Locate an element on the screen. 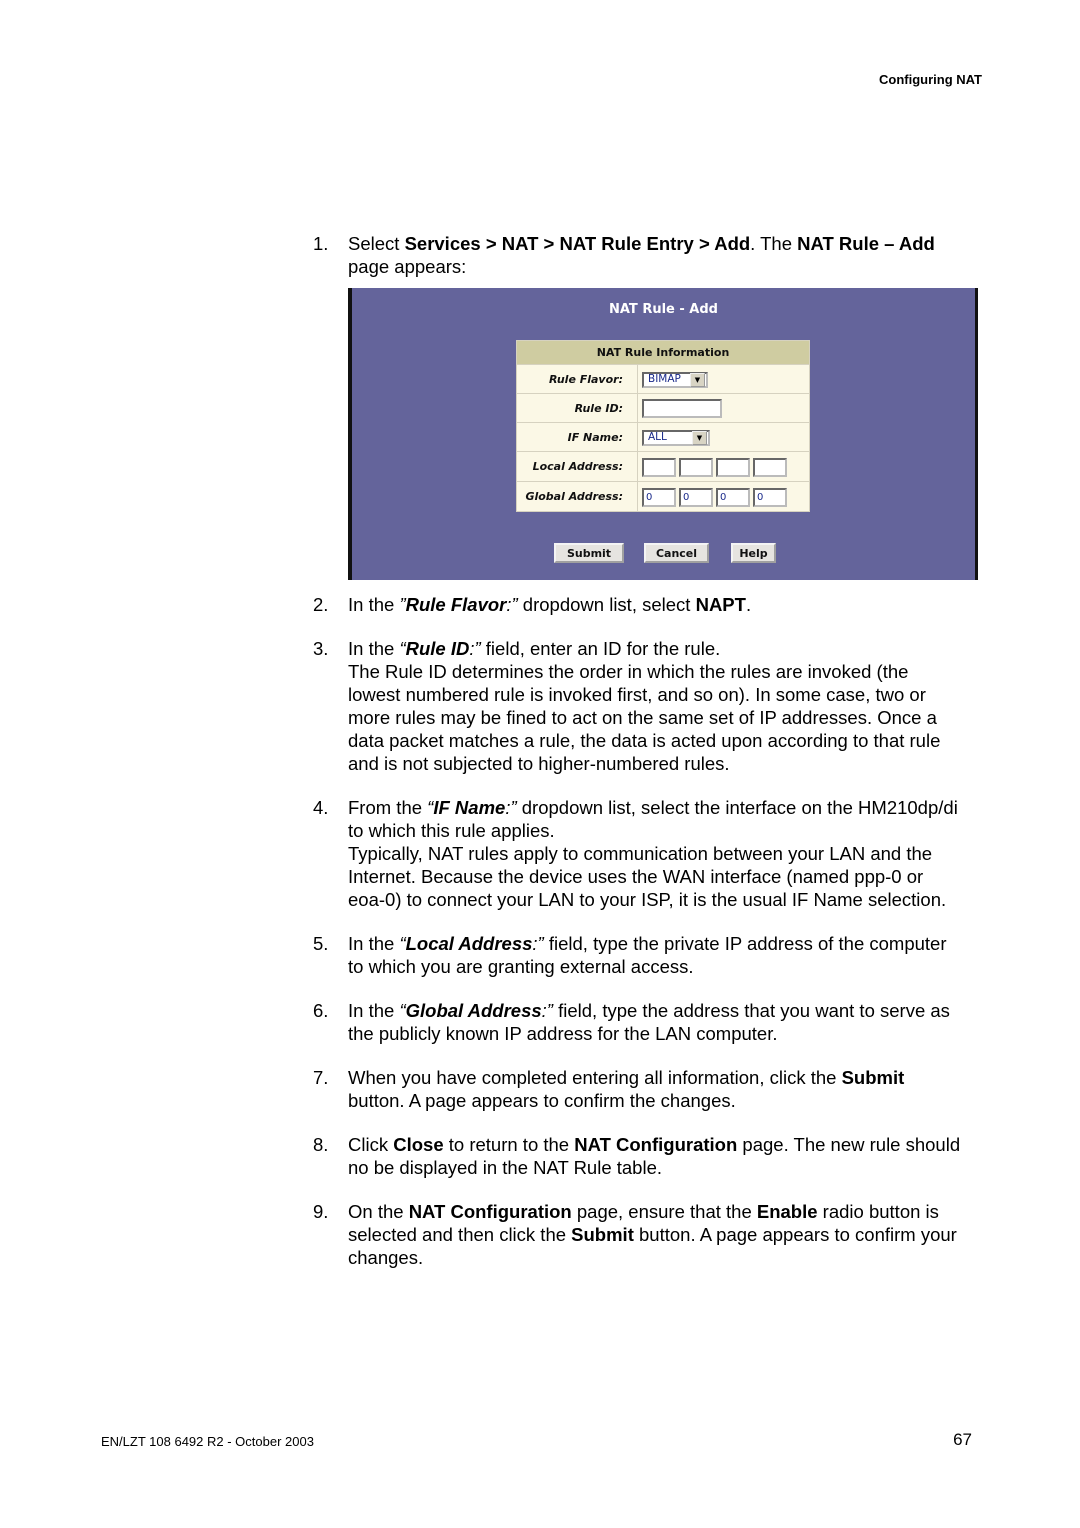 The height and width of the screenshot is (1528, 1080). step-number: 2. is located at coordinates (321, 604).